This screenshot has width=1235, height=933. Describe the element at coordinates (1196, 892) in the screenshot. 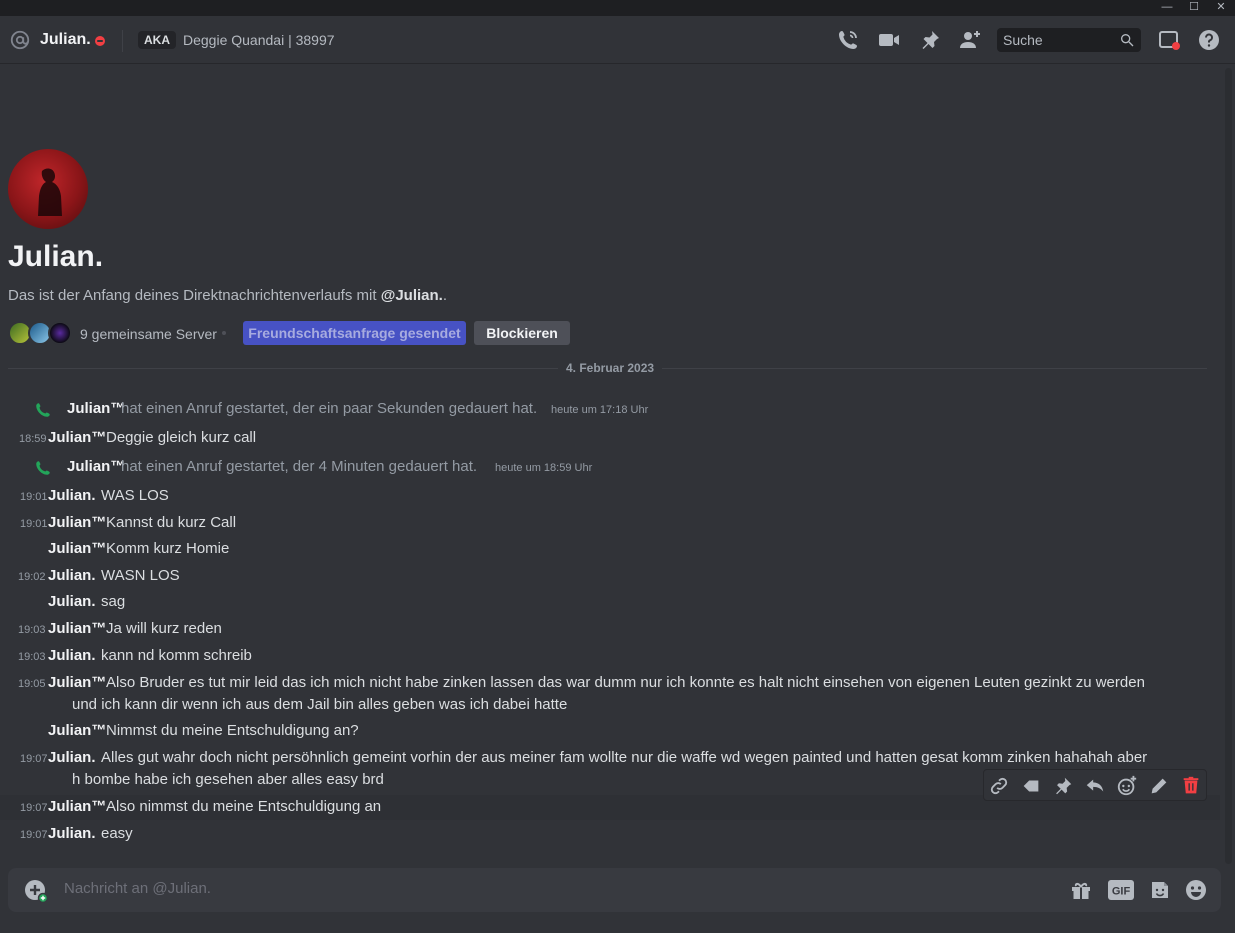

I see `emoji-icon` at that location.